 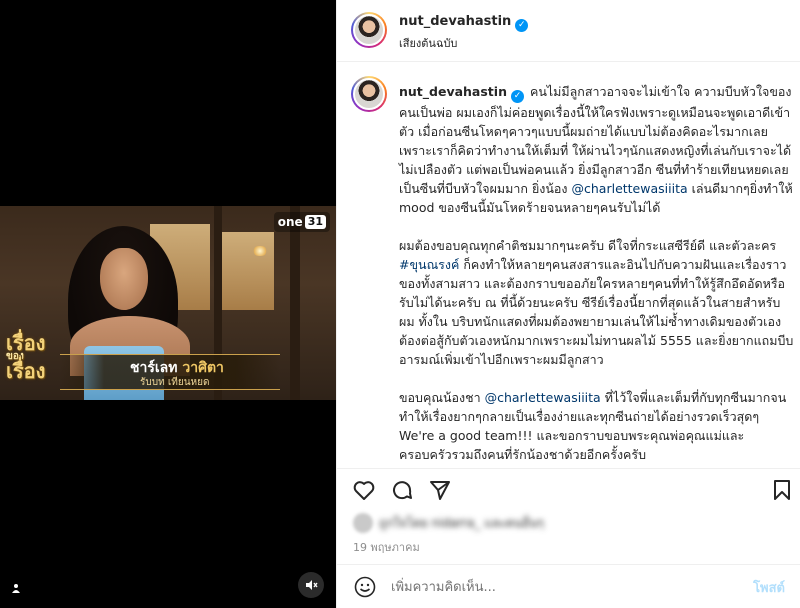 I want to click on background-window, so click(x=248, y=271).